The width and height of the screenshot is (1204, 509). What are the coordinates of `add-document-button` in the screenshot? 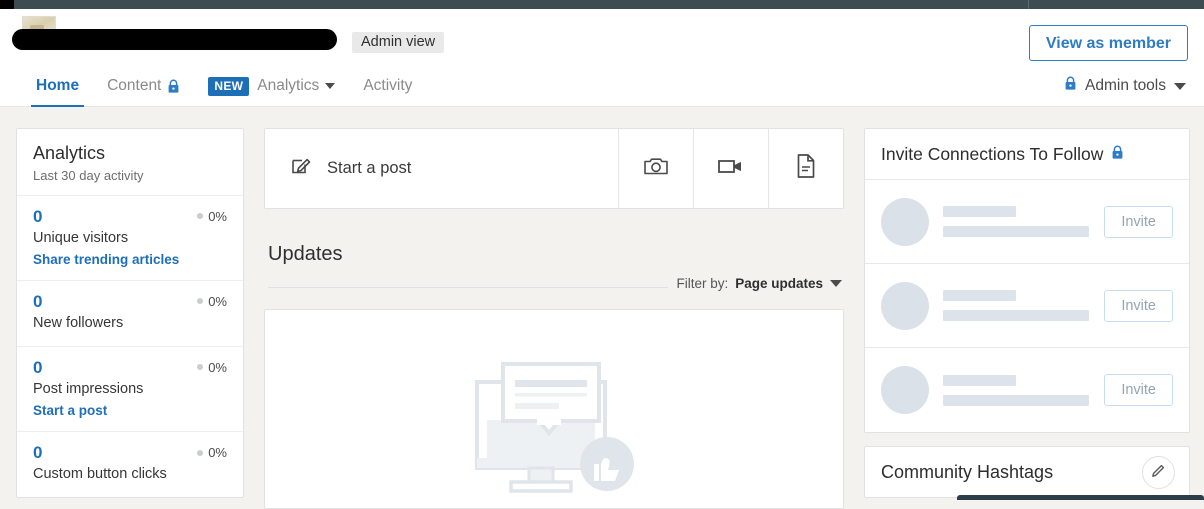 It's located at (805, 168).